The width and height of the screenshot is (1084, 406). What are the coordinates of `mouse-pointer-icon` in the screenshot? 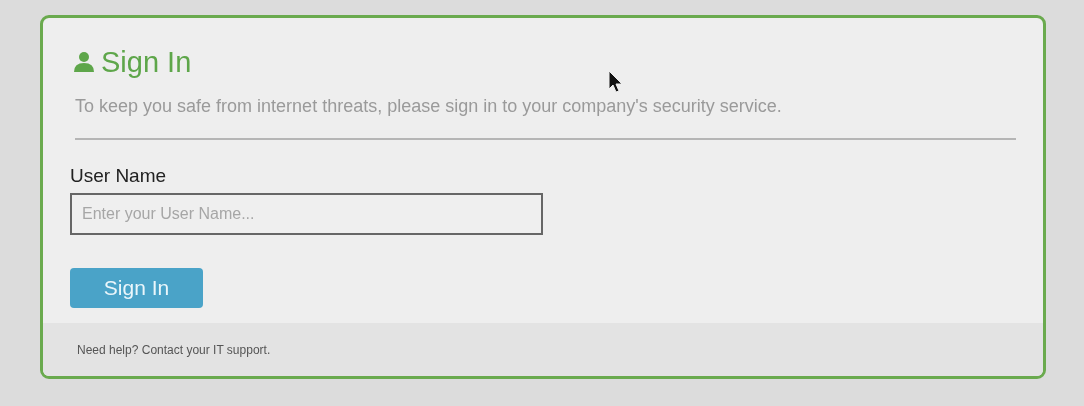 It's located at (616, 82).